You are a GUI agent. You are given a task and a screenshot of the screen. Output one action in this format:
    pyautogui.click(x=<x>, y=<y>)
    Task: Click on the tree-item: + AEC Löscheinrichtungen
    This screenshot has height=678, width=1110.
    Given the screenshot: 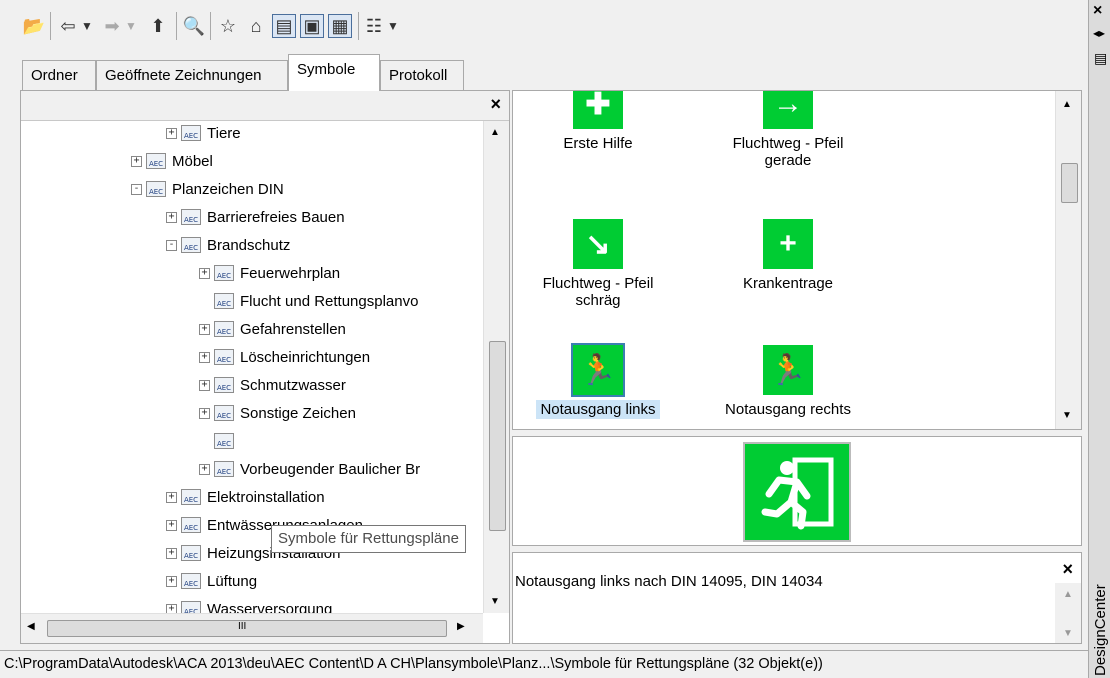 What is the action you would take?
    pyautogui.click(x=284, y=357)
    